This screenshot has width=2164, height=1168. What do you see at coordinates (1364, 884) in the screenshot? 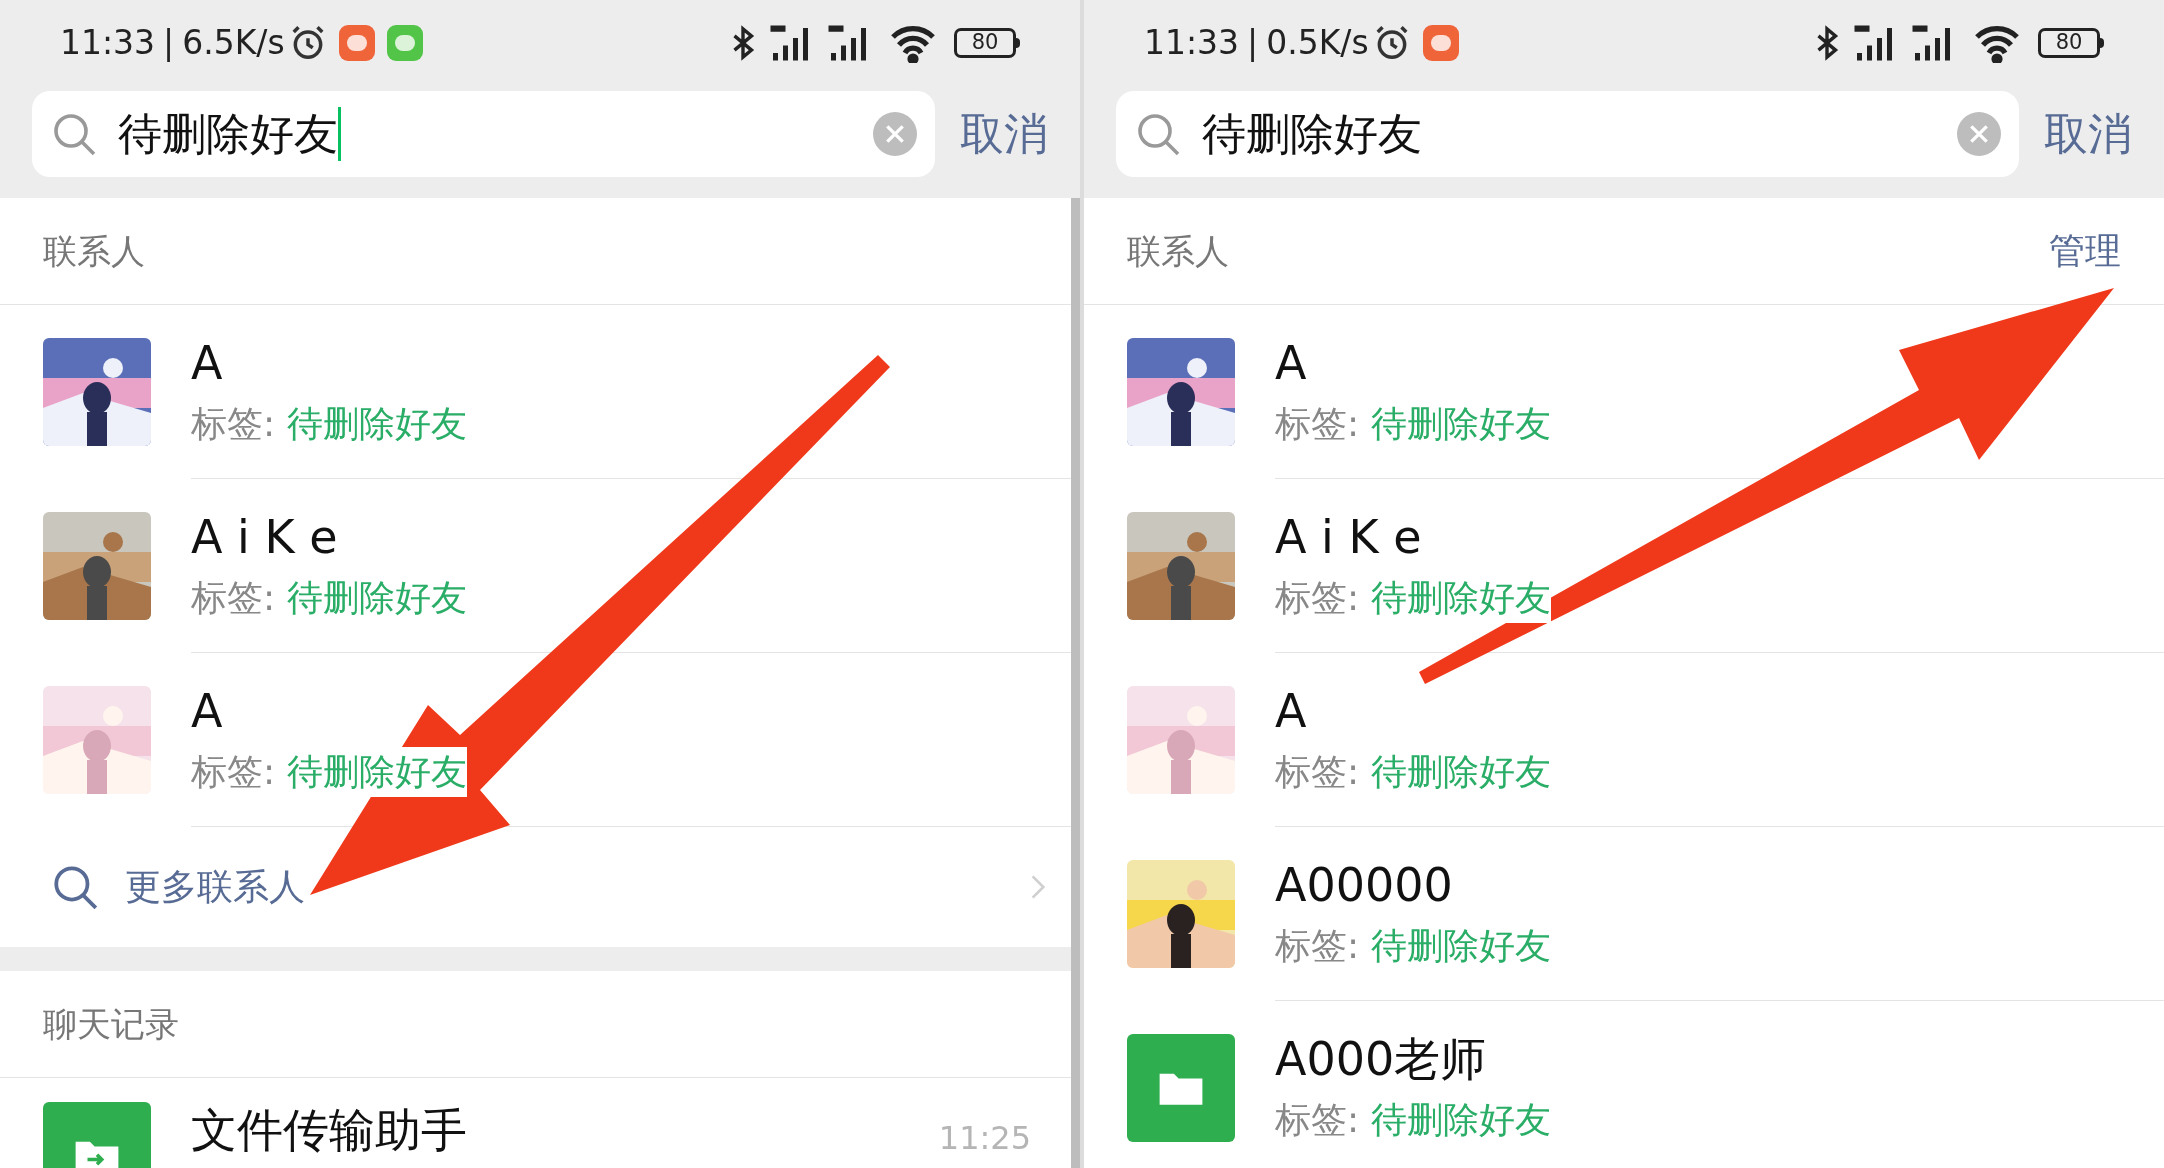
I see `contact-name: A00000` at bounding box center [1364, 884].